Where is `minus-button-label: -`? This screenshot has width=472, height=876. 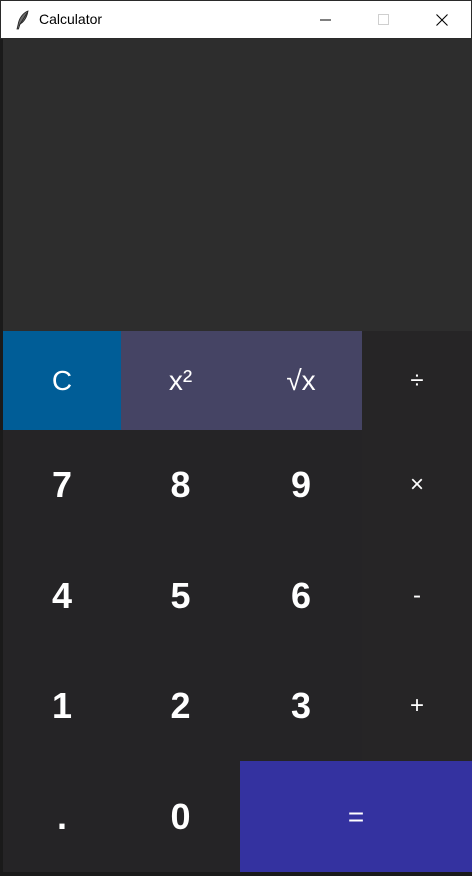
minus-button-label: - is located at coordinates (417, 595).